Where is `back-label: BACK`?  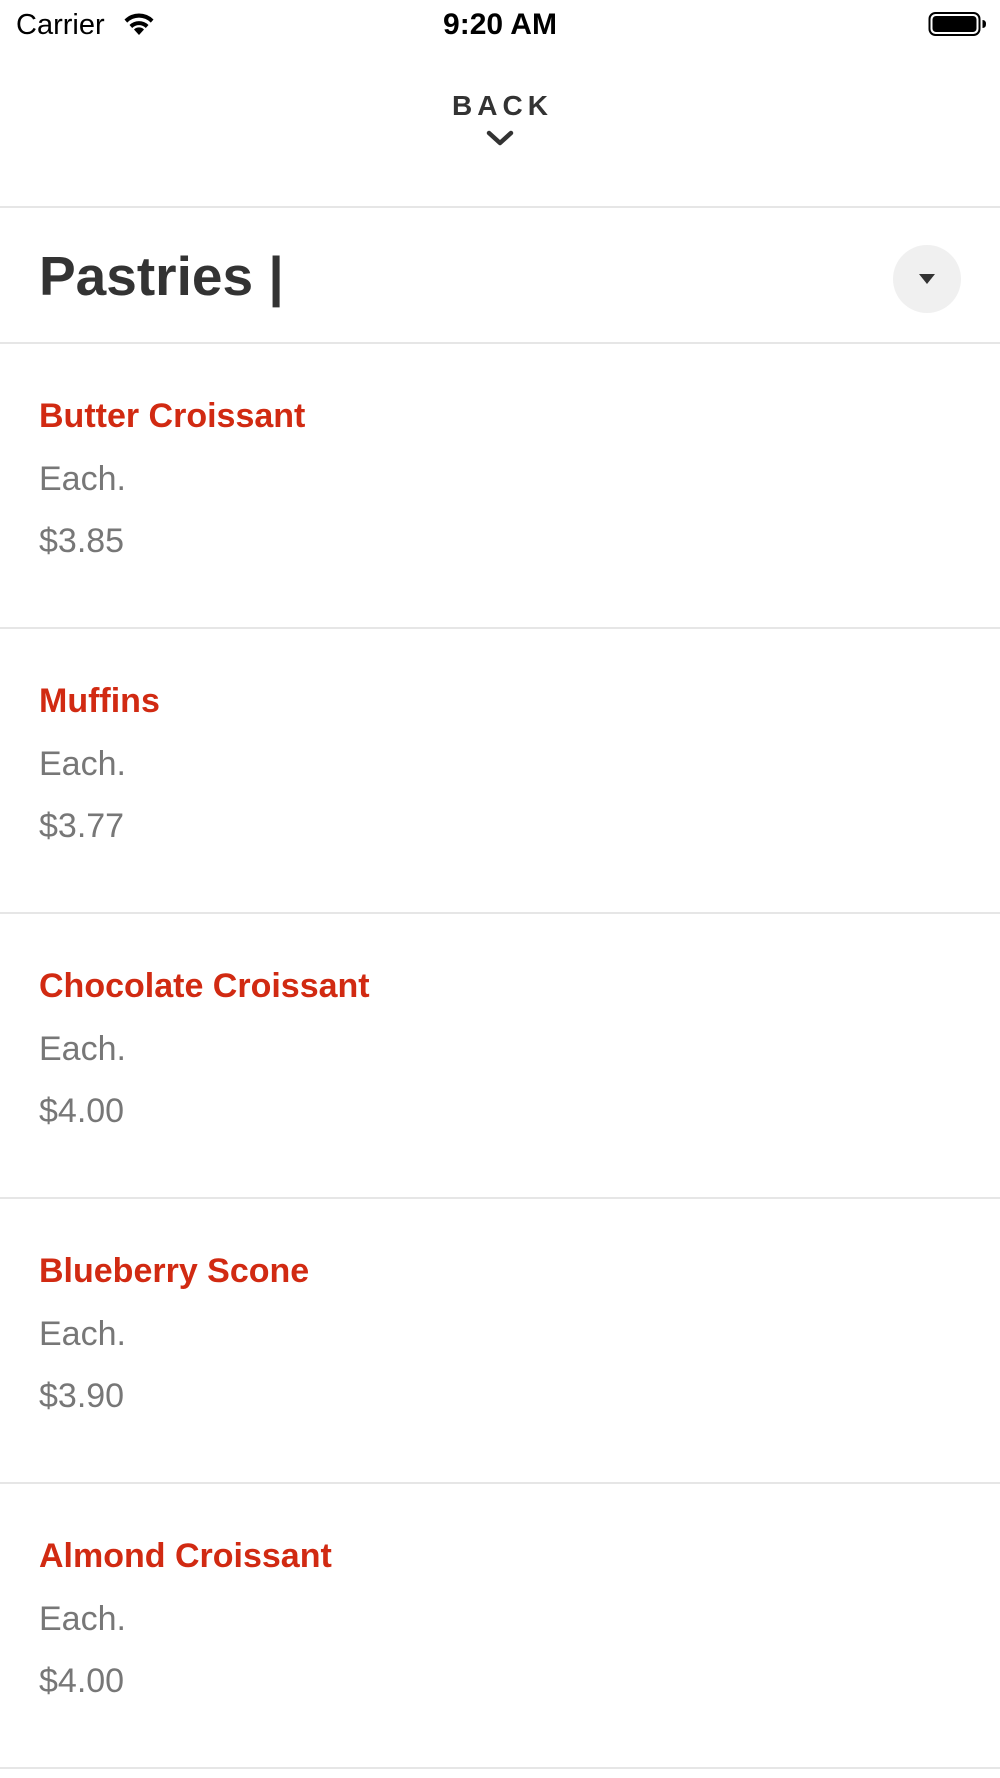 back-label: BACK is located at coordinates (502, 105).